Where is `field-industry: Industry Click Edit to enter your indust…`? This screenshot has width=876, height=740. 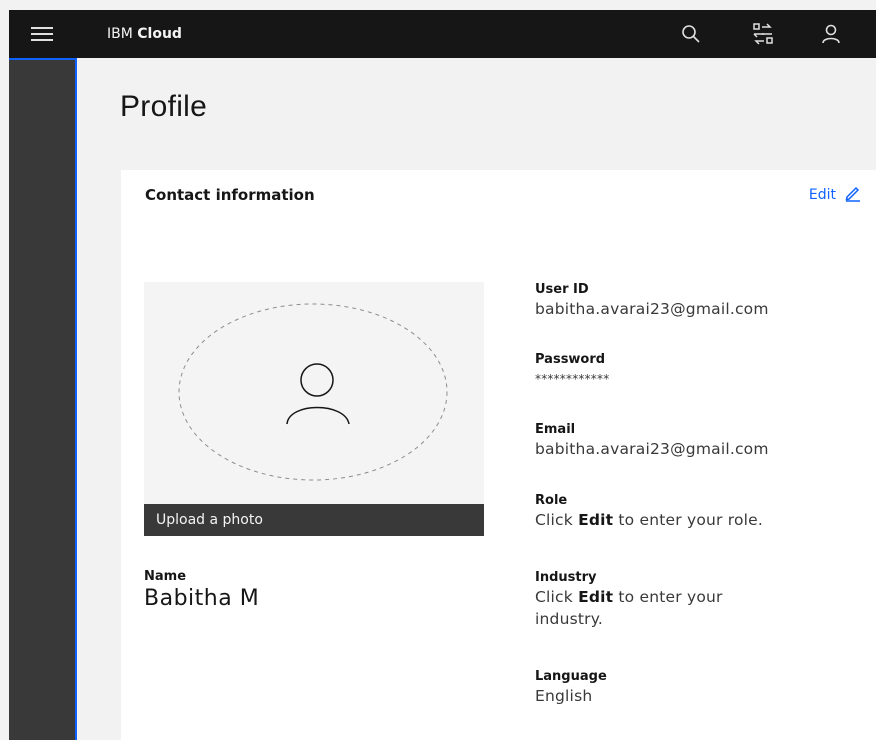
field-industry: Industry Click Edit to enter your indust… is located at coordinates (700, 600).